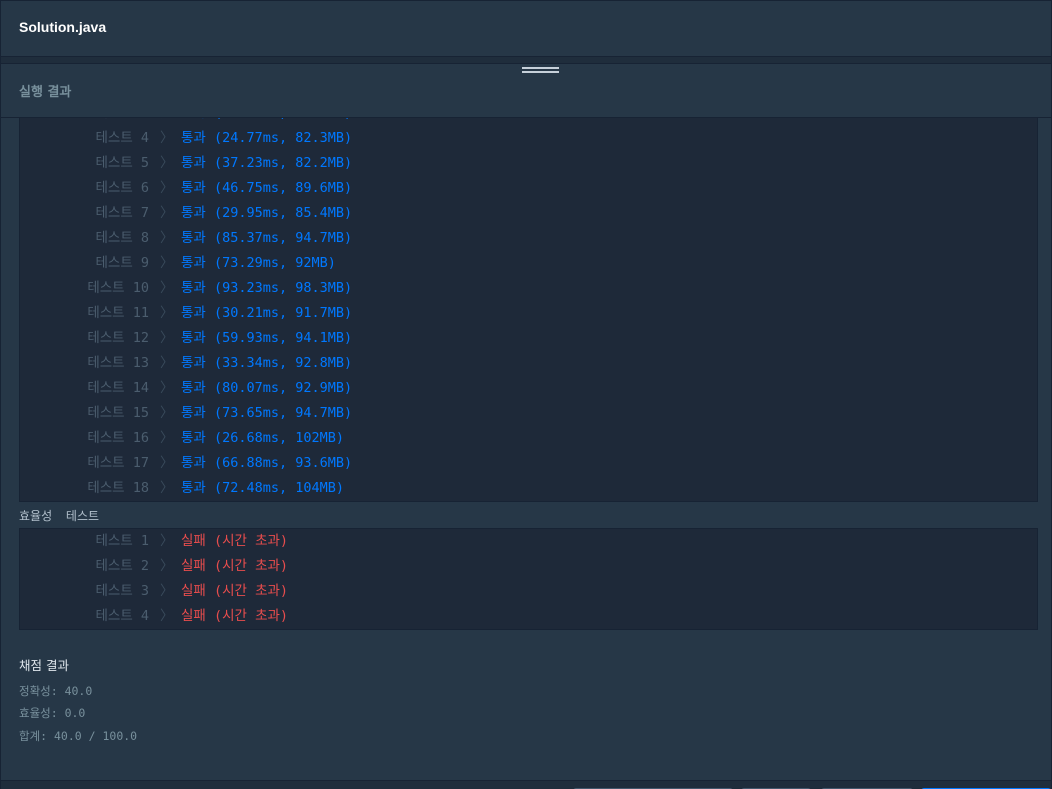  Describe the element at coordinates (52, 713) in the screenshot. I see `efficiency-score: 효율성: 0.0` at that location.